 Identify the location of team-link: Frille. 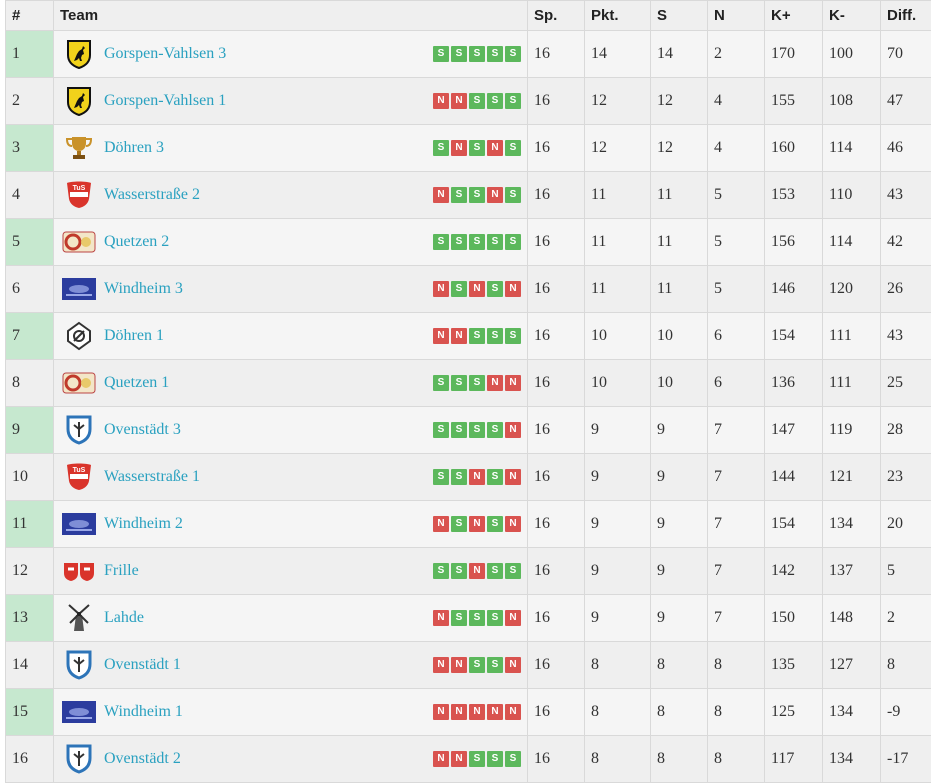
(121, 571).